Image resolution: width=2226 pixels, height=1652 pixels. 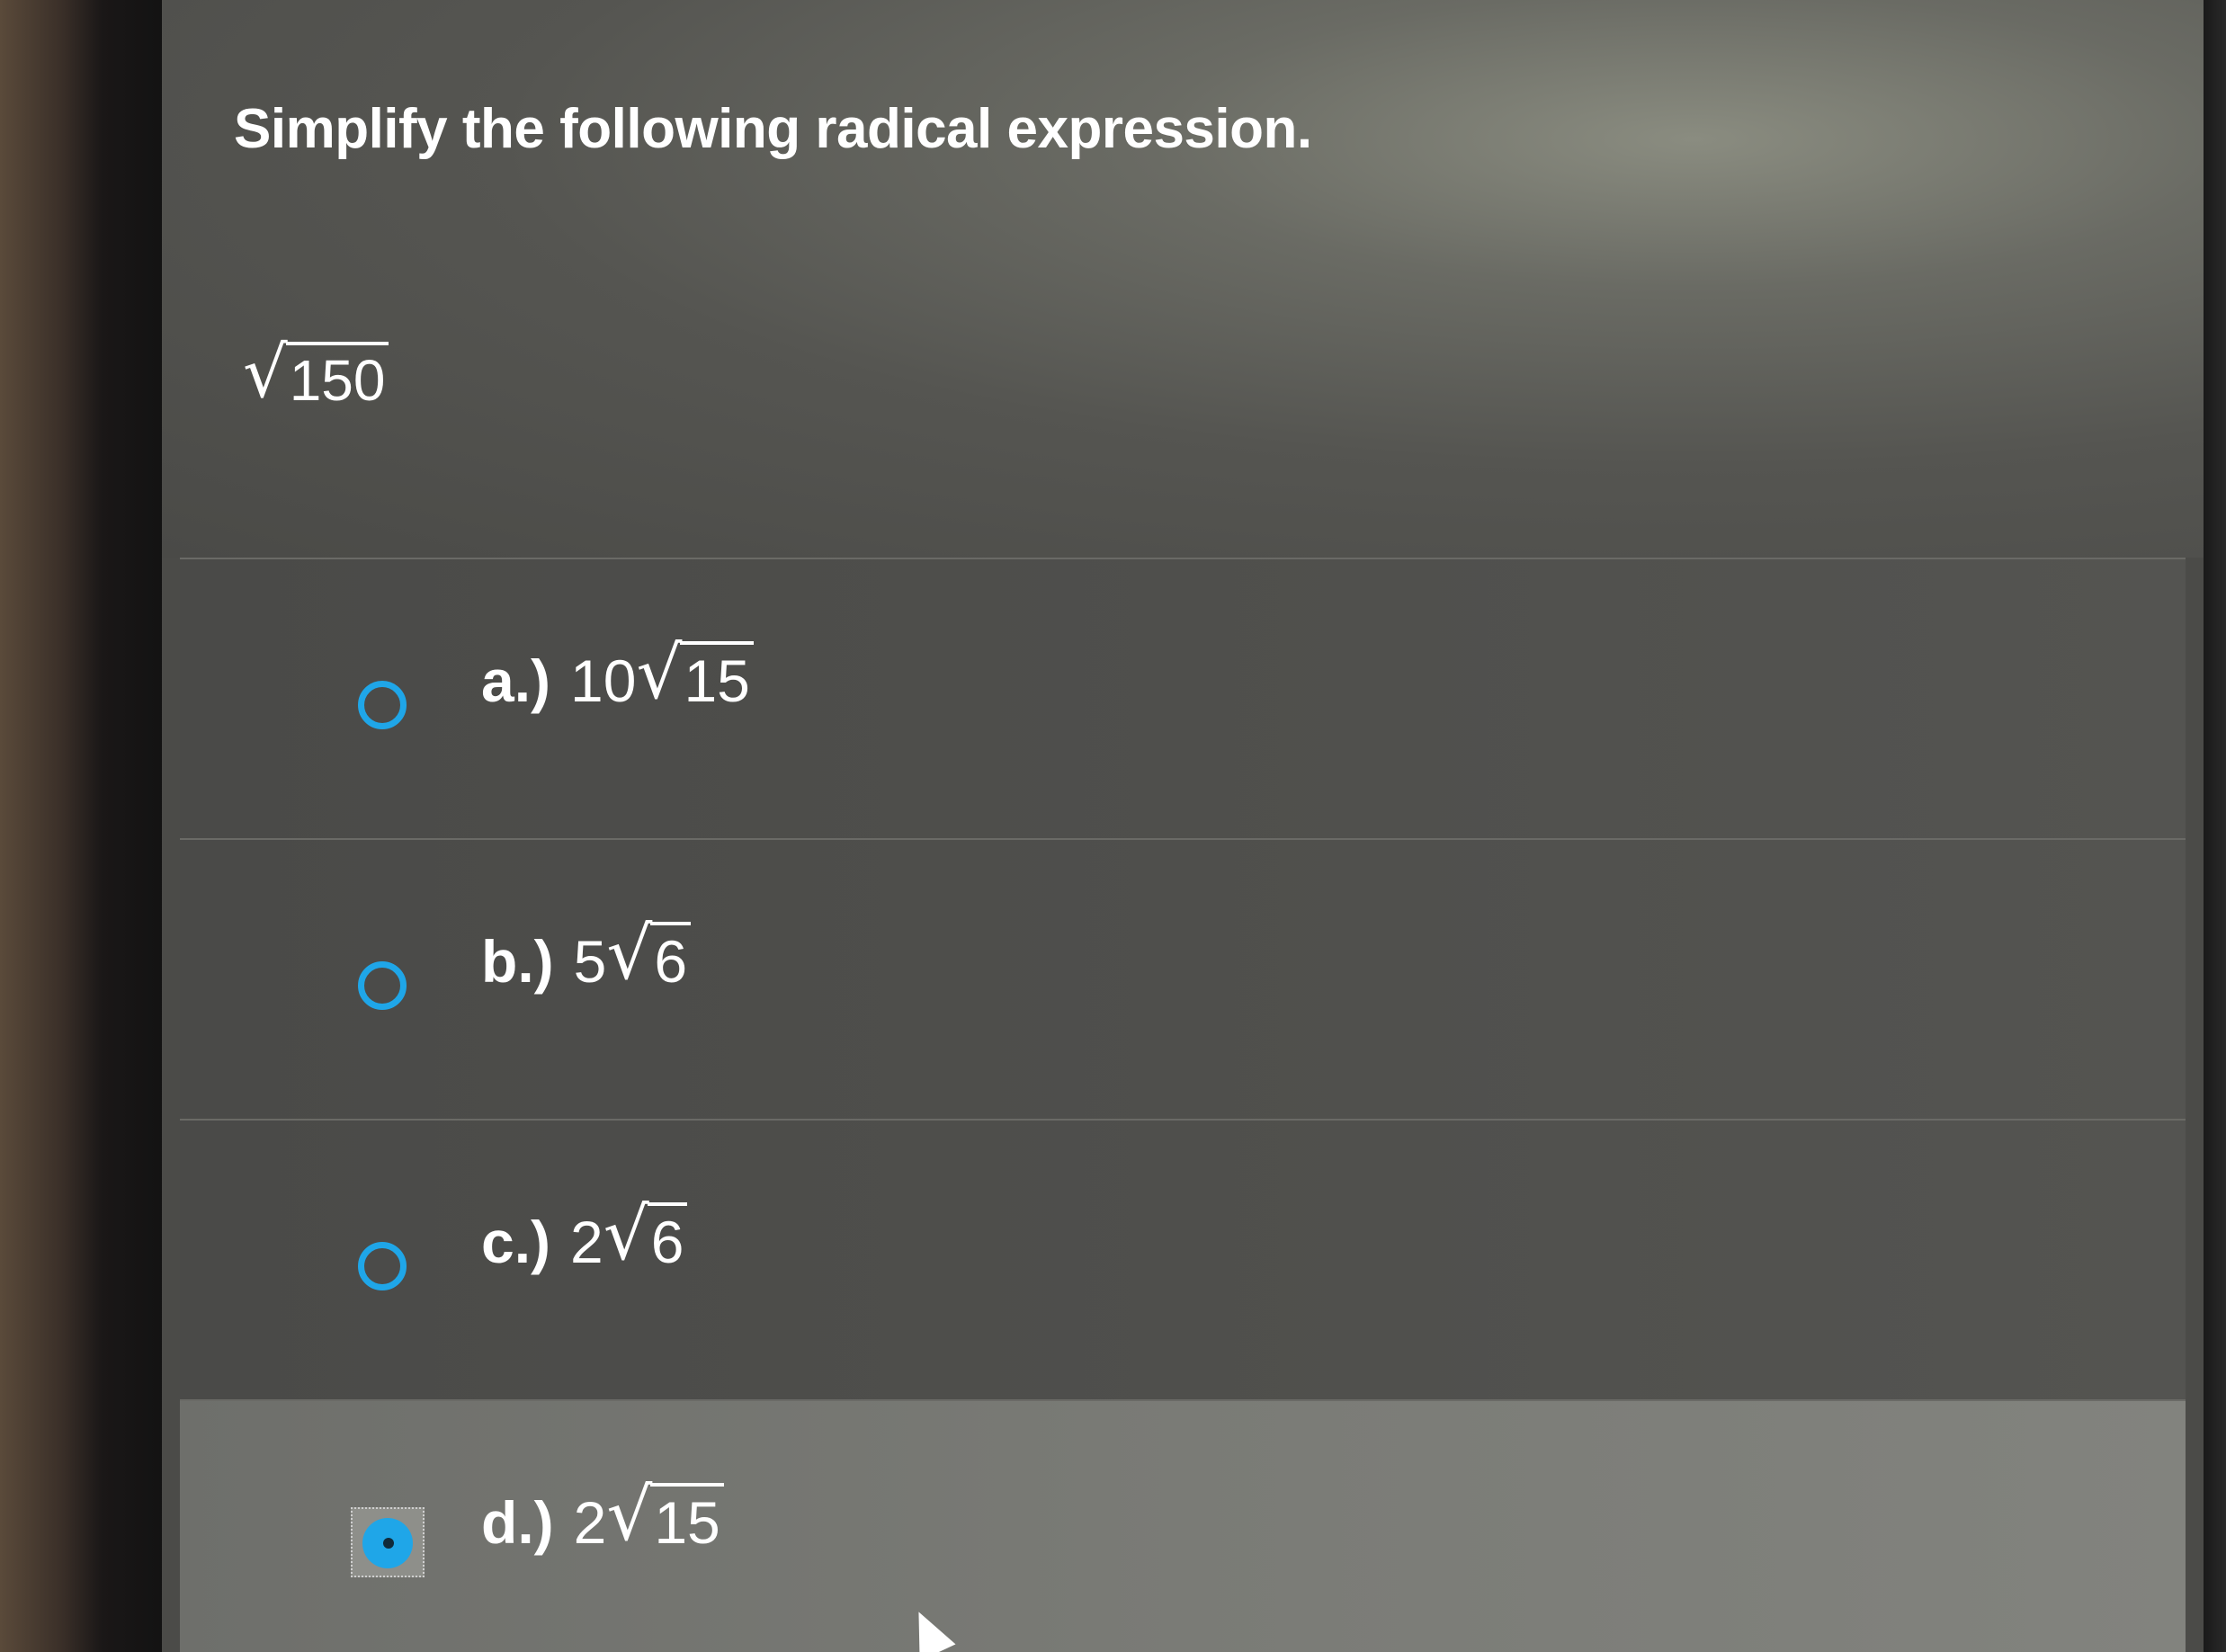 I want to click on monitor-bezel-left, so click(x=85, y=826).